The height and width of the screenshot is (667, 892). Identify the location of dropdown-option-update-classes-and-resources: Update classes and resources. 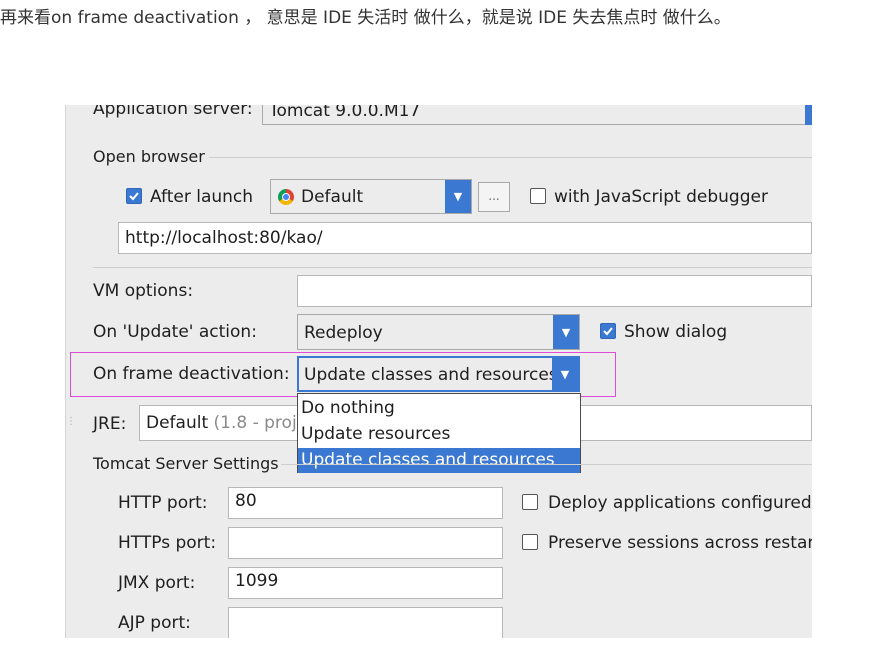
(439, 460).